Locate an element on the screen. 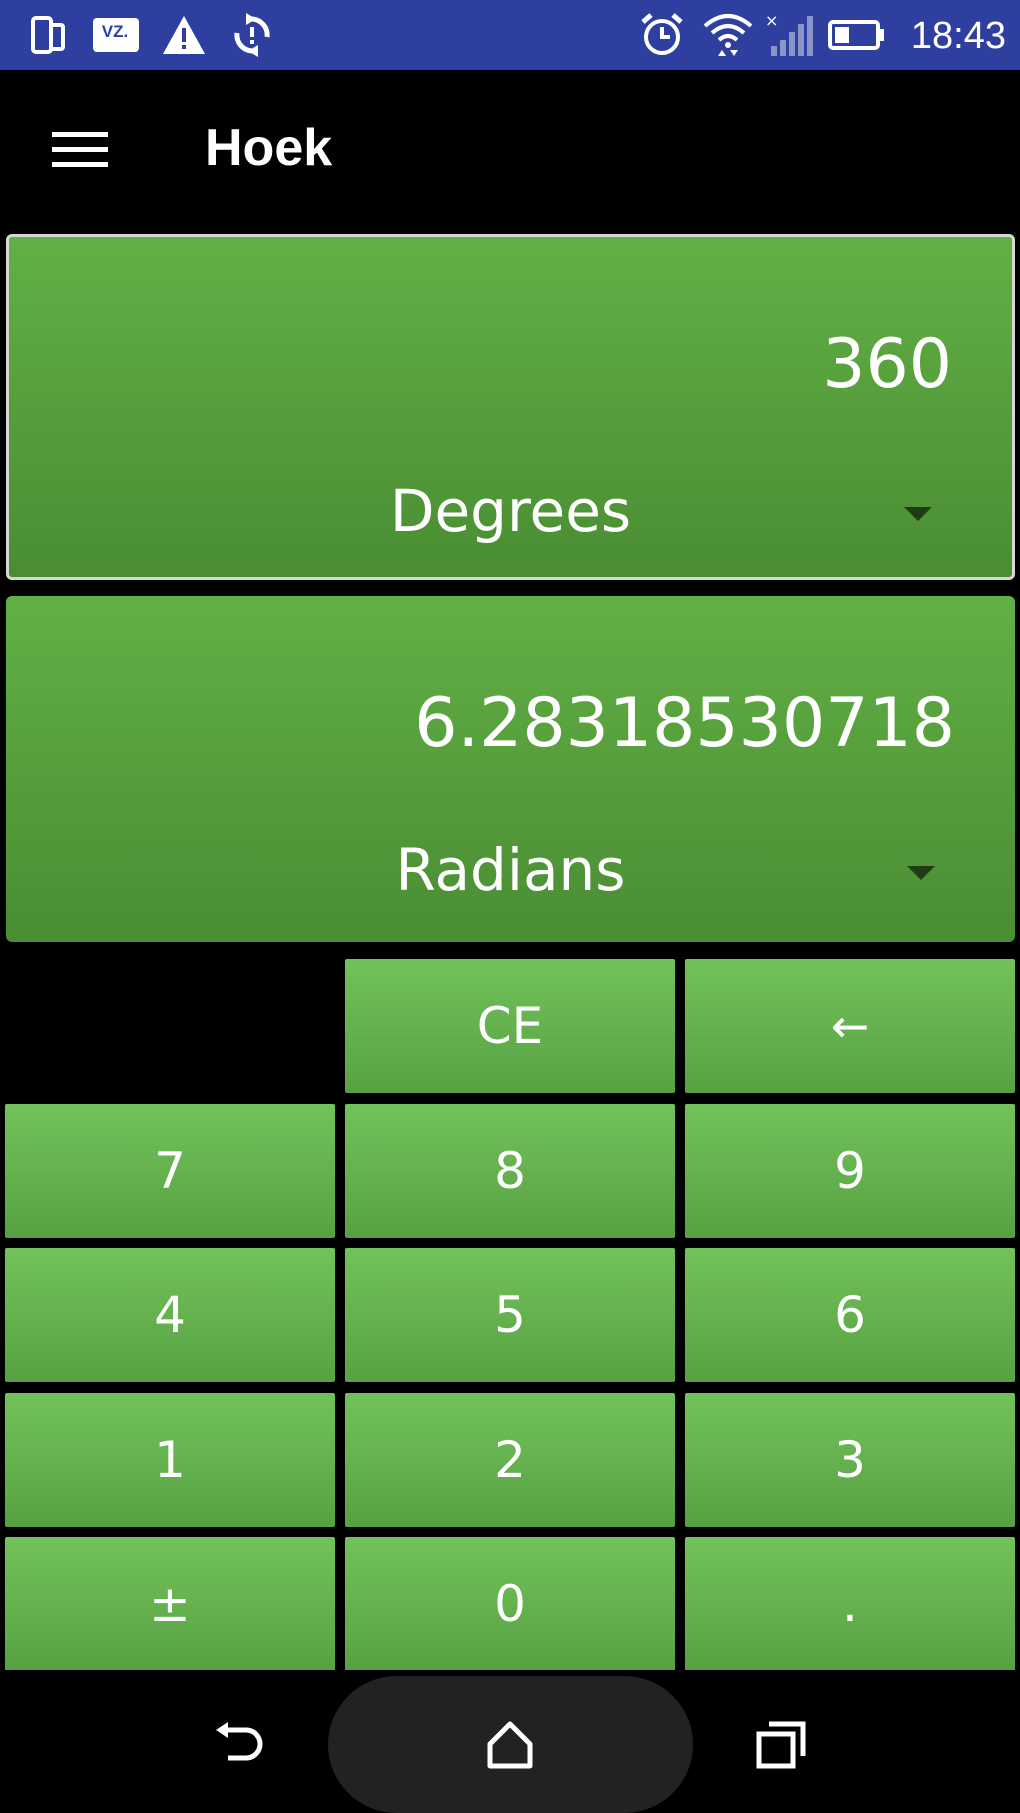 This screenshot has height=1813, width=1020. key-4-button: 4 is located at coordinates (170, 1315).